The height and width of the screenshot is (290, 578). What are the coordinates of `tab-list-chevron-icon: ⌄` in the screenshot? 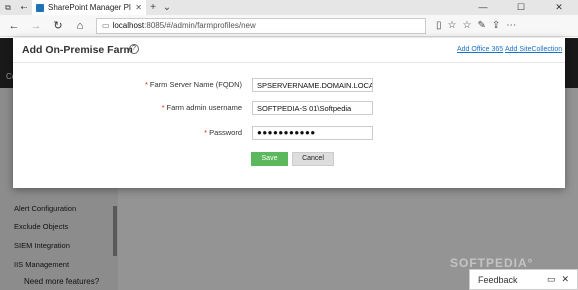 It's located at (167, 7).